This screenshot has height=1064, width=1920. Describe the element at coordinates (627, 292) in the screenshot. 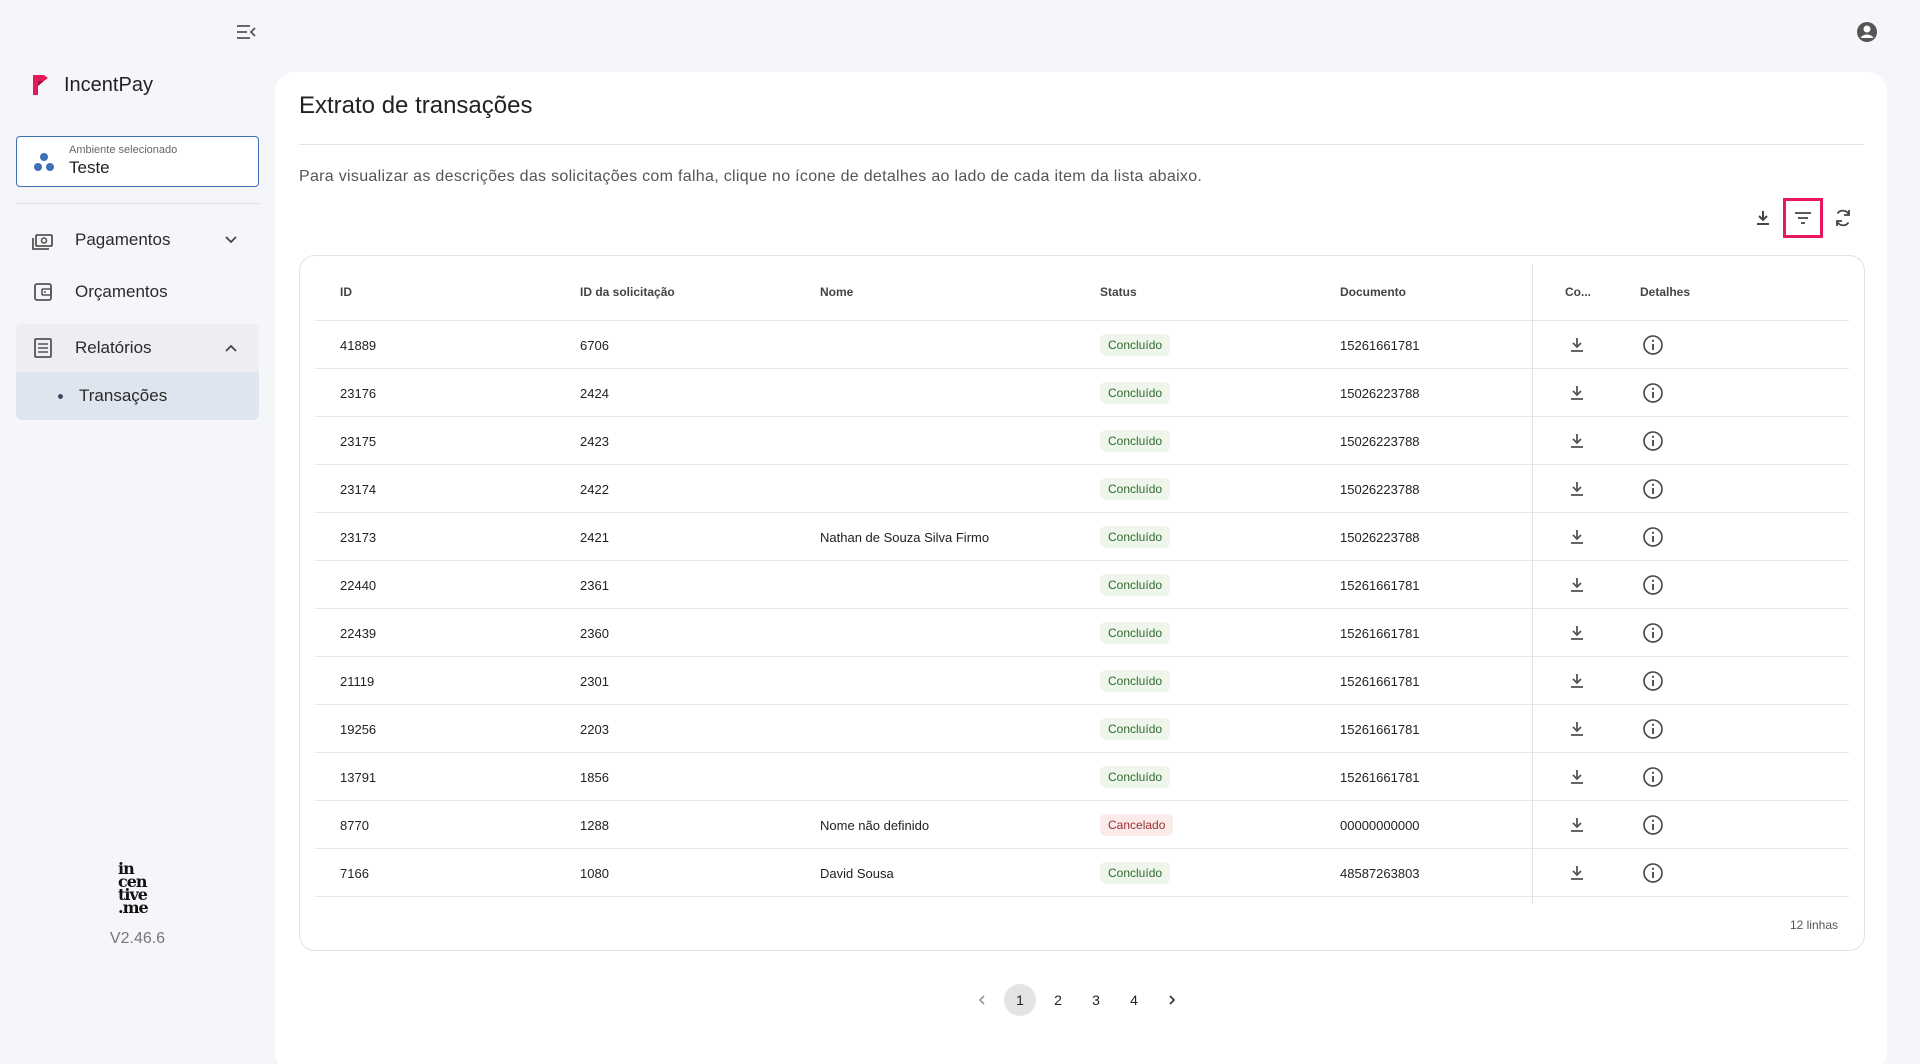

I see `header-request-id: ID da solicitação` at that location.